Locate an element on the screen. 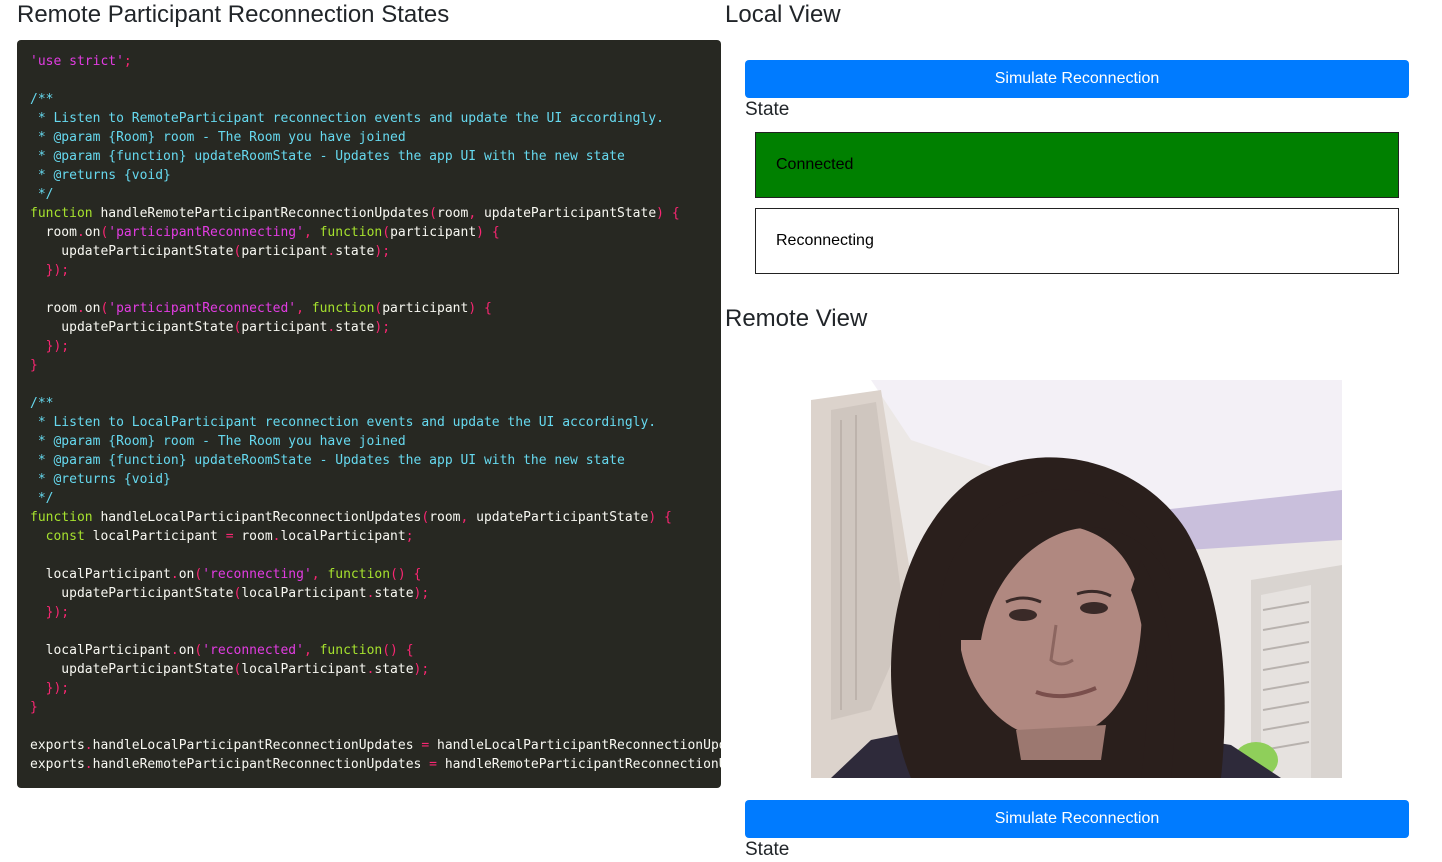  local-state-label: State is located at coordinates (767, 109).